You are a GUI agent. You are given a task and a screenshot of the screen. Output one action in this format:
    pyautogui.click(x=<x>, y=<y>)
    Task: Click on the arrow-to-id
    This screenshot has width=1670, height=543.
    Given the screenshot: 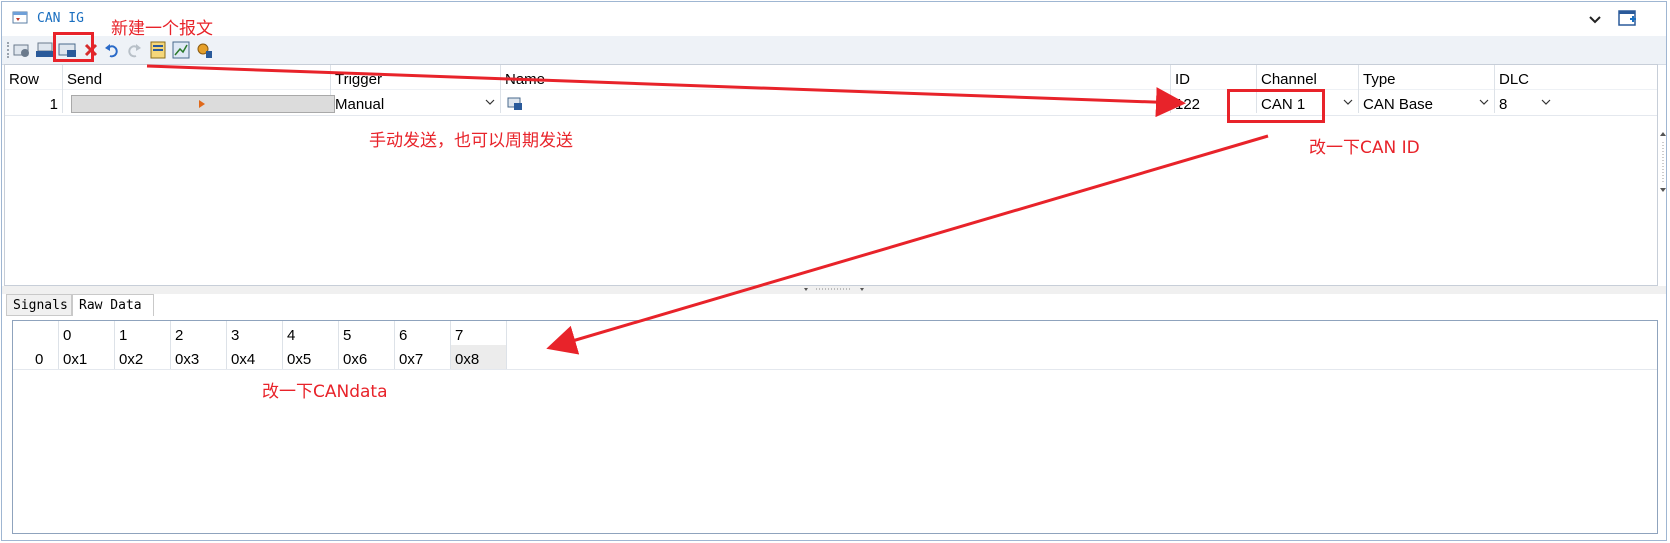 What is the action you would take?
    pyautogui.click(x=666, y=91)
    